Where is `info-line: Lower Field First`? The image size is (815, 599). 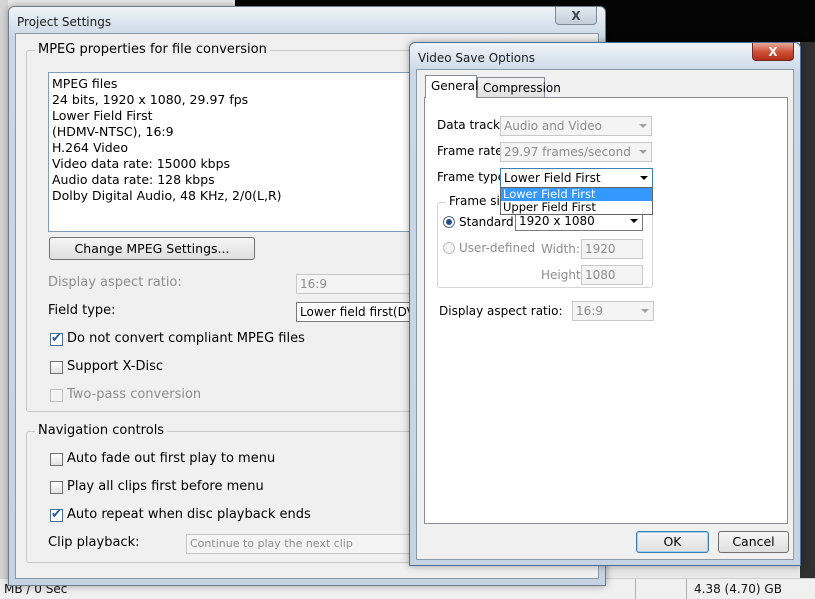
info-line: Lower Field First is located at coordinates (102, 115).